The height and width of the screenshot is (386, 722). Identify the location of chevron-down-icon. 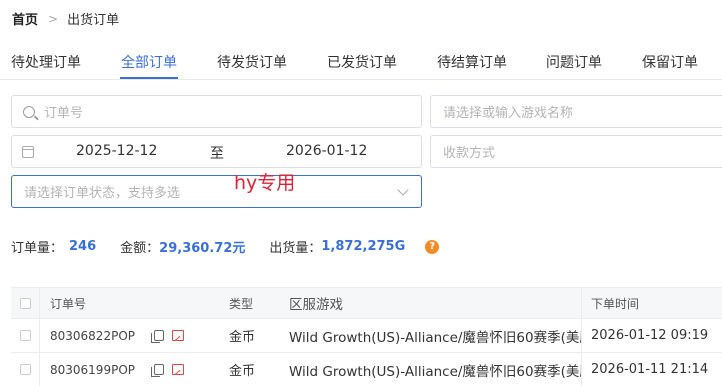
(403, 190).